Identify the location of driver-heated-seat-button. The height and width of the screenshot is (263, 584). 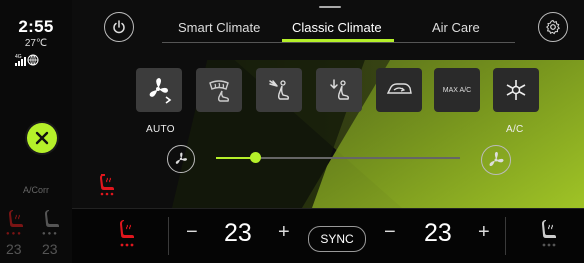
(128, 235).